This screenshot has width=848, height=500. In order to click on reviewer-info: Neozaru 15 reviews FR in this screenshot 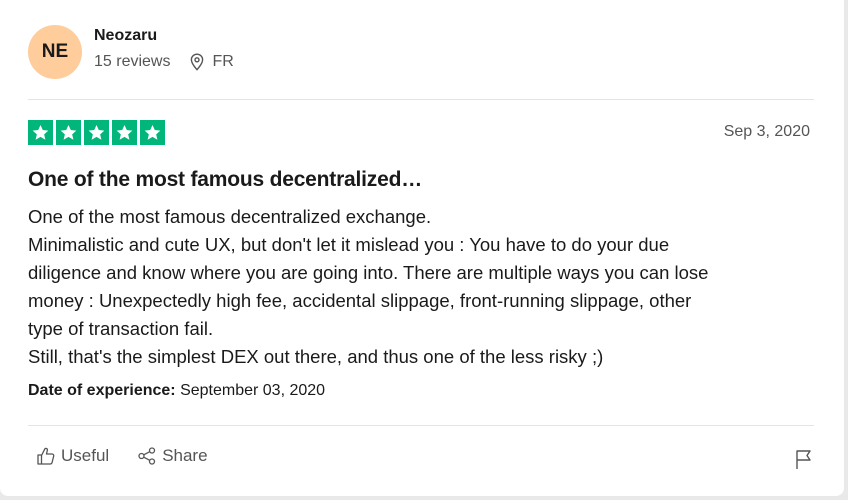, I will do `click(164, 49)`.